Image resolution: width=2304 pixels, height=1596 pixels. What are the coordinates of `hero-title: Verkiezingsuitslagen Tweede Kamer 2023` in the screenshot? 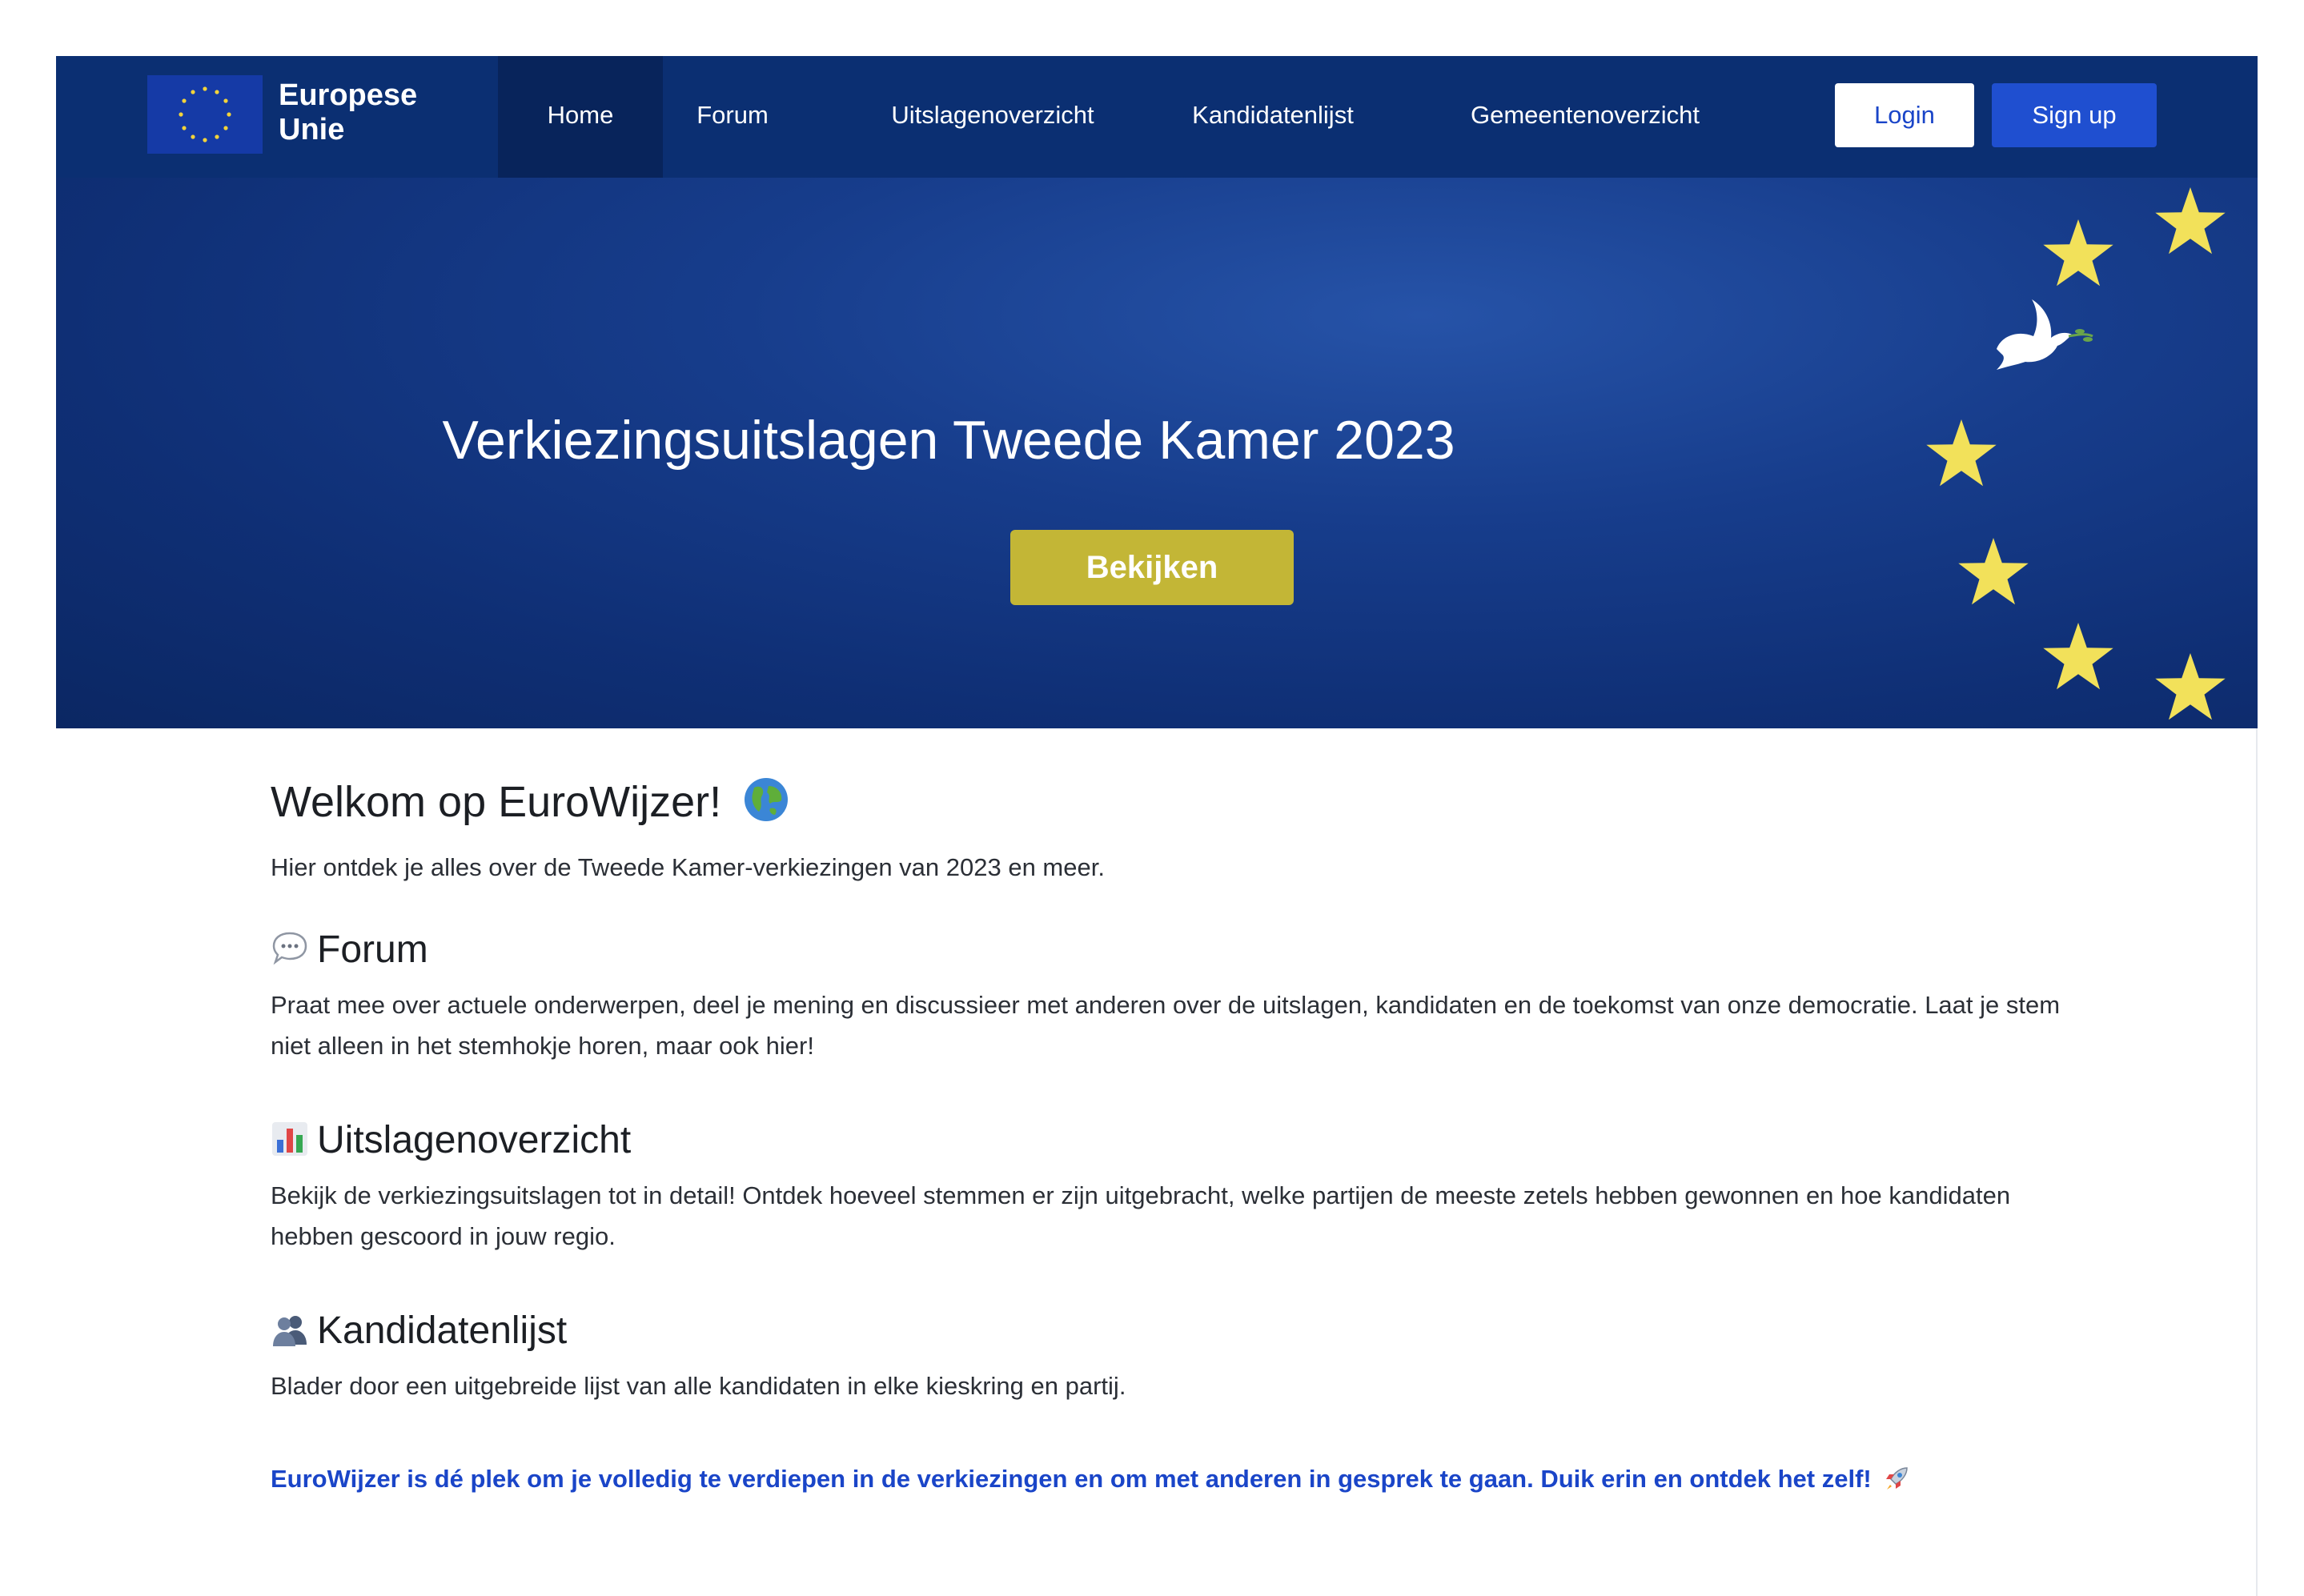 It's located at (1157, 440).